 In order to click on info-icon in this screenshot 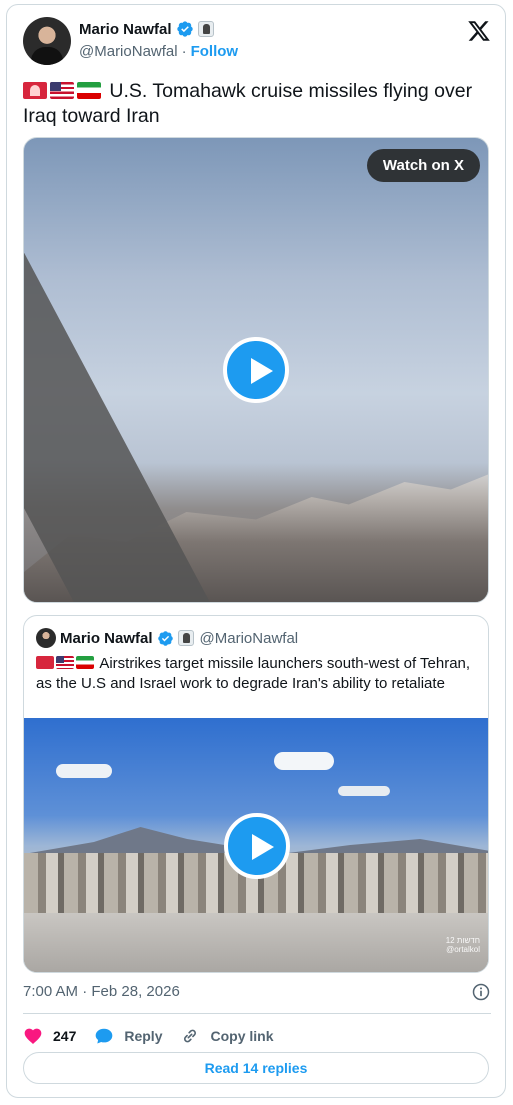, I will do `click(481, 992)`.